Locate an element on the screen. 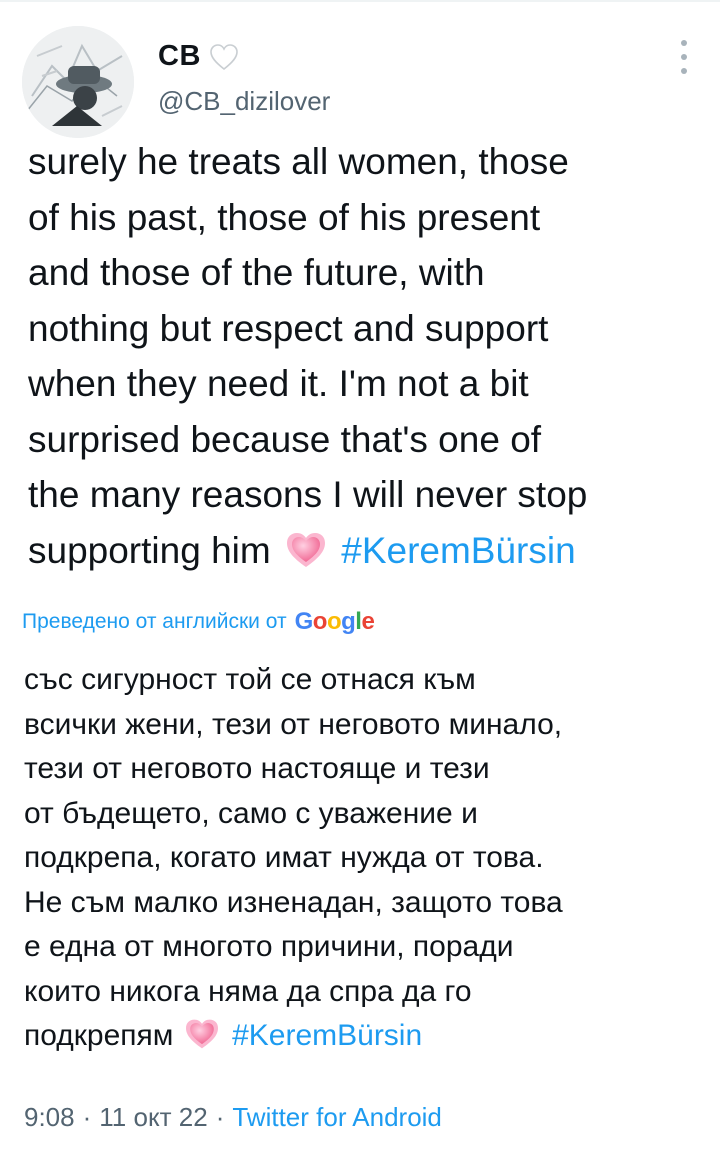 The image size is (720, 1159). author-name-row: CB is located at coordinates (198, 56).